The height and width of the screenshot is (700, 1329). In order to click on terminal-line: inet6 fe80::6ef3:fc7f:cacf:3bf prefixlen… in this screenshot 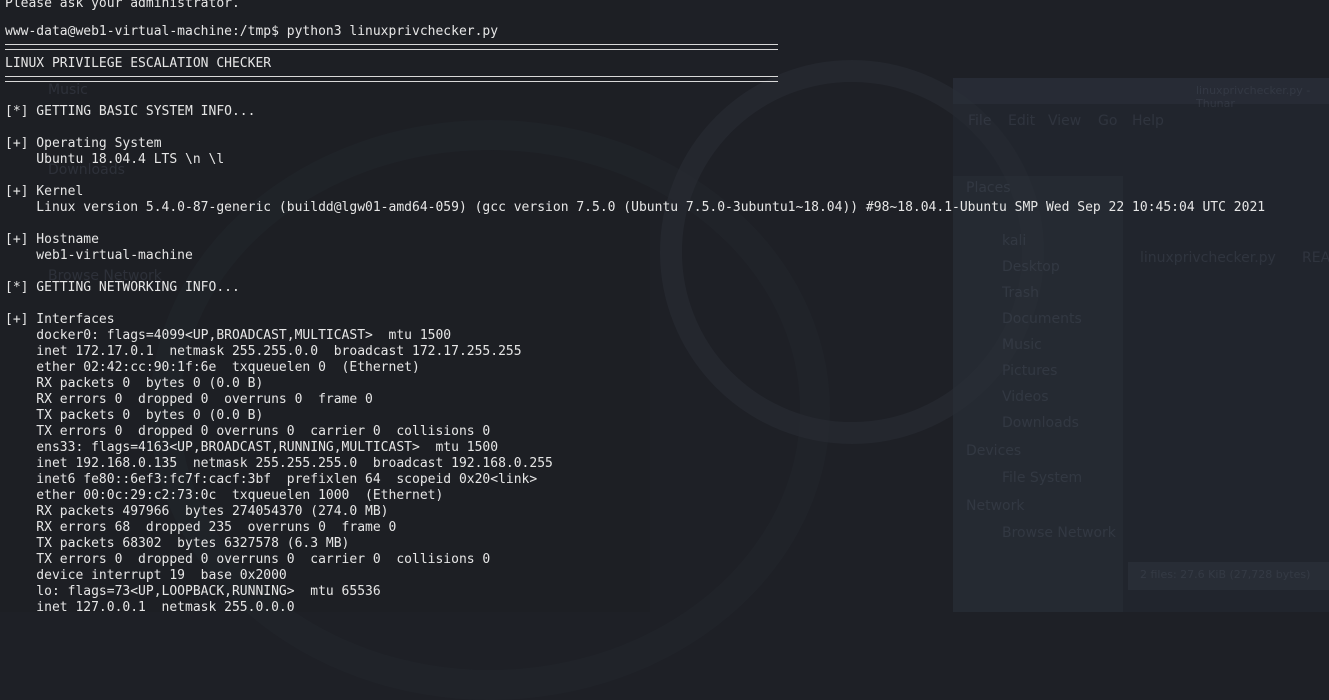, I will do `click(271, 479)`.